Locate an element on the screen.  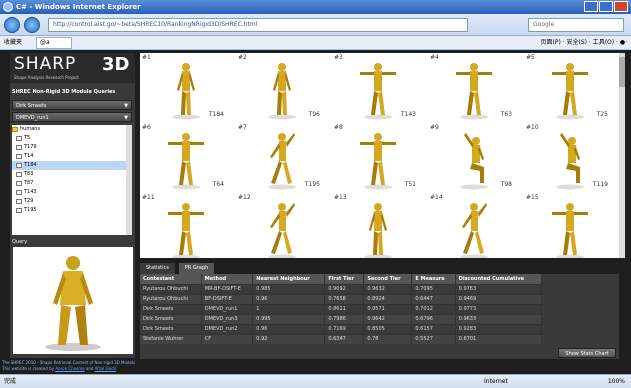
results-scrollbar is located at coordinates (622, 155).